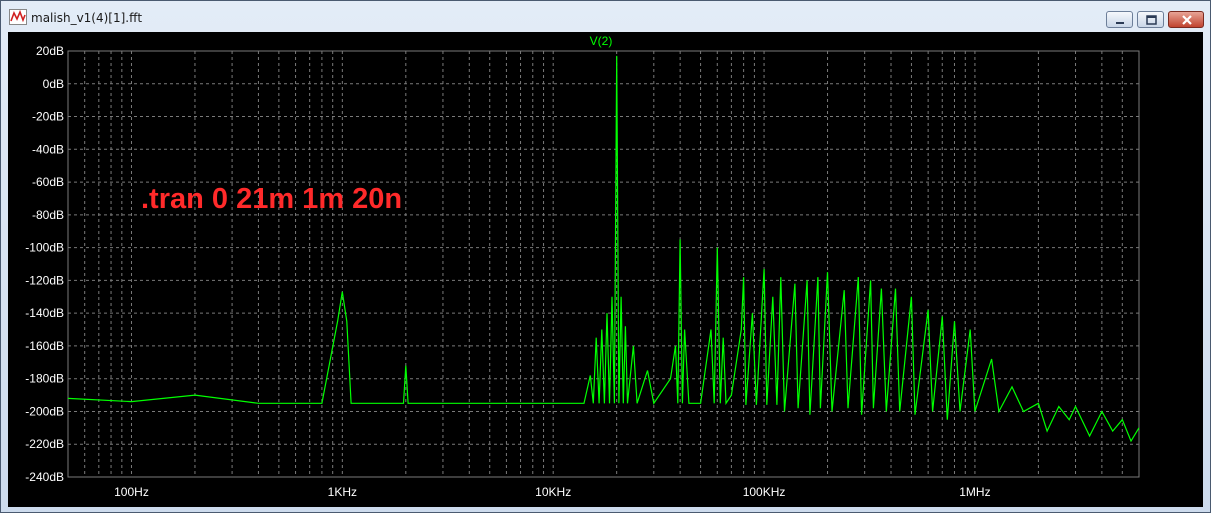 The width and height of the screenshot is (1211, 513). What do you see at coordinates (50, 51) in the screenshot?
I see `y-tick-label: 20dB` at bounding box center [50, 51].